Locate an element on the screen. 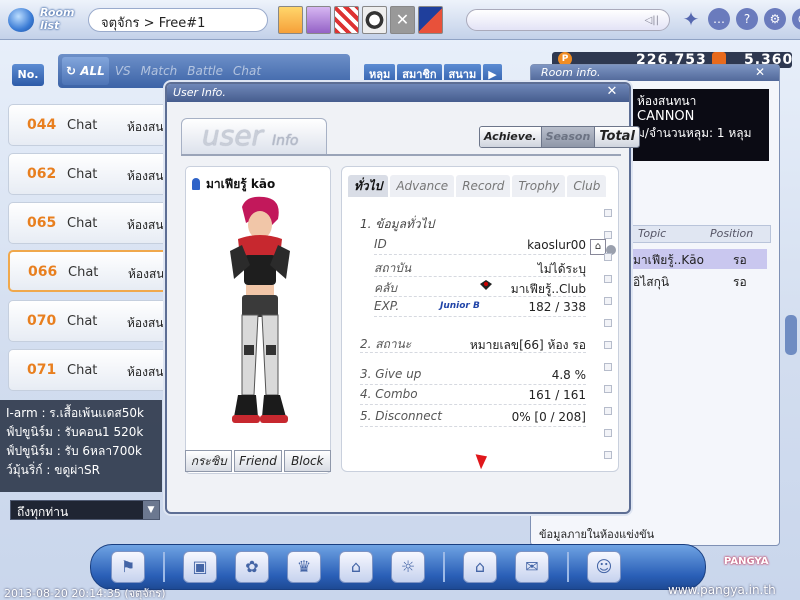  friend-button: Friend is located at coordinates (258, 461).